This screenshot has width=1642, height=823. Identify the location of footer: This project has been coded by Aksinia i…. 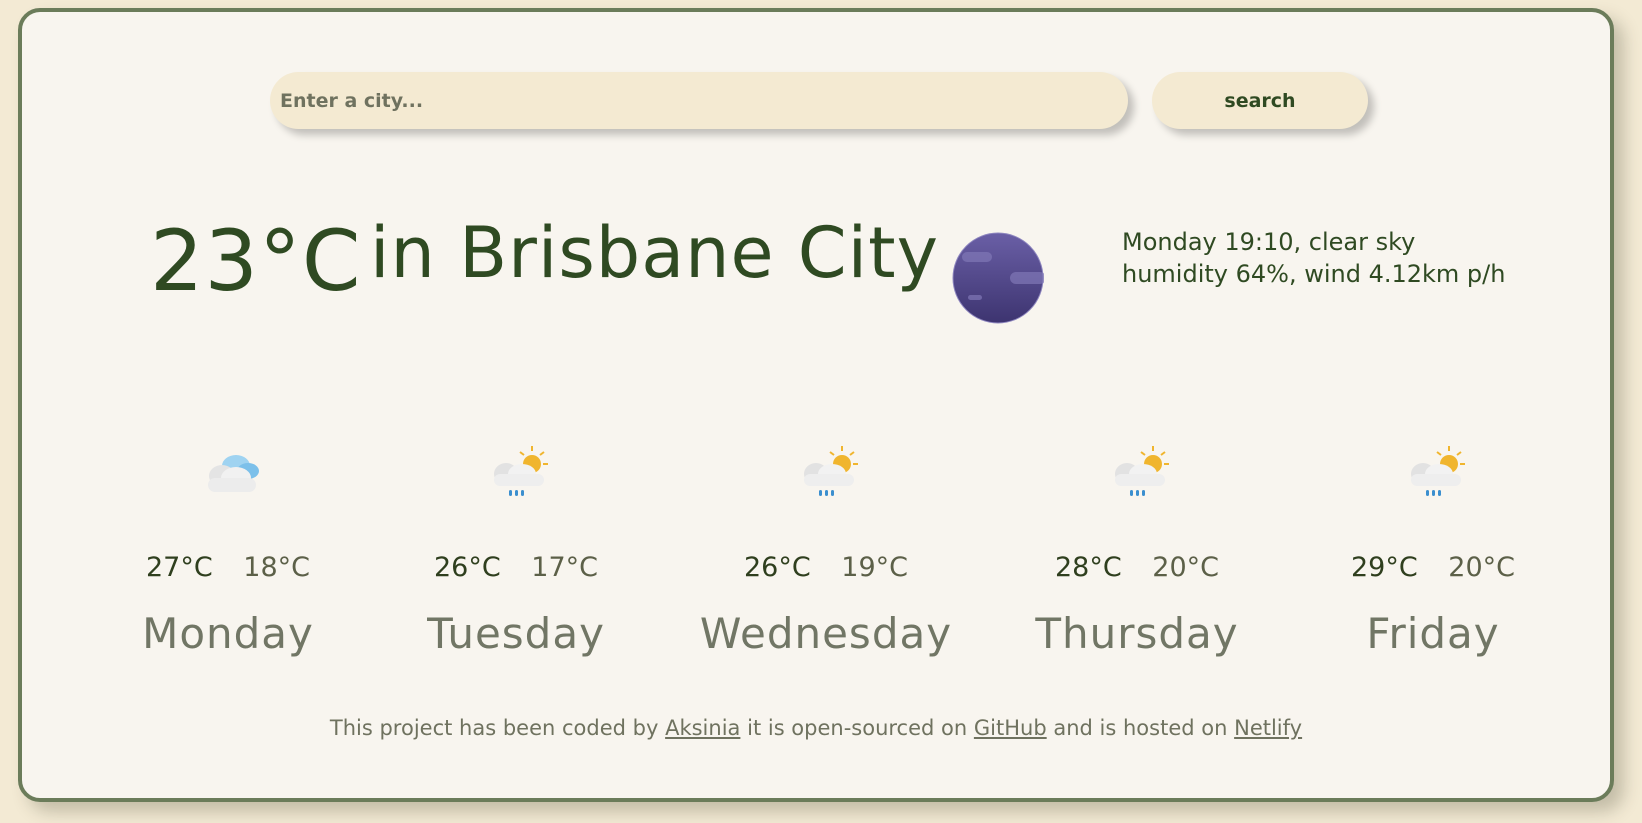
(816, 728).